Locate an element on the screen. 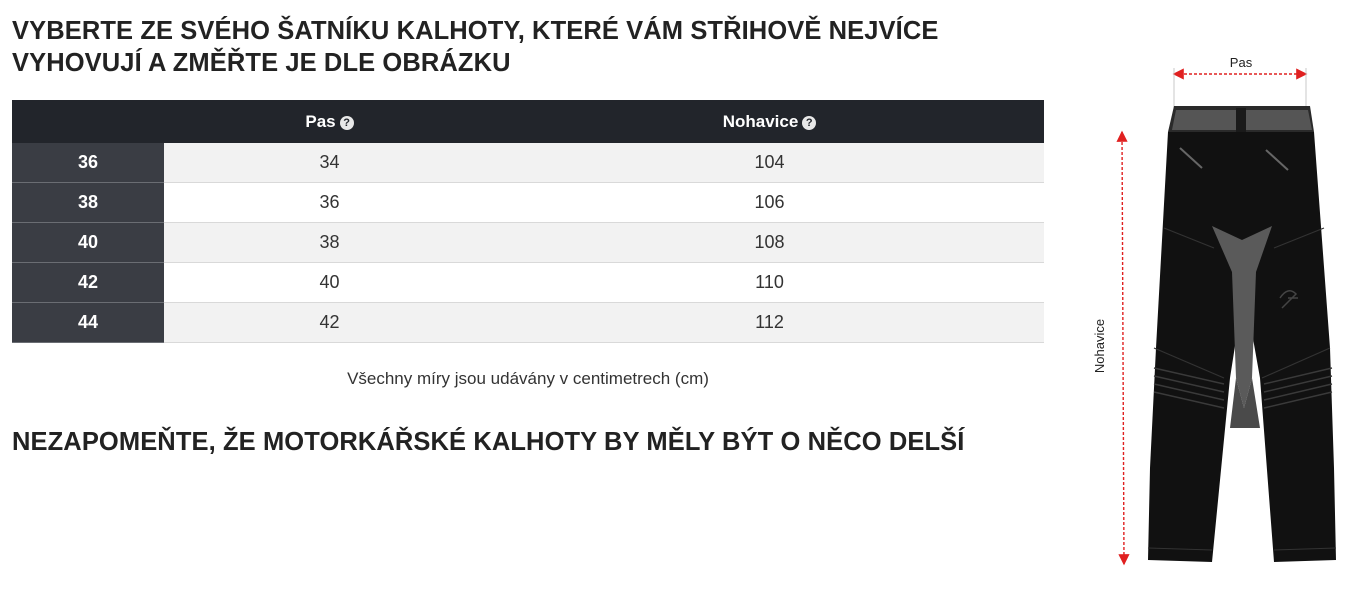  size-cell: 36 is located at coordinates (88, 163).